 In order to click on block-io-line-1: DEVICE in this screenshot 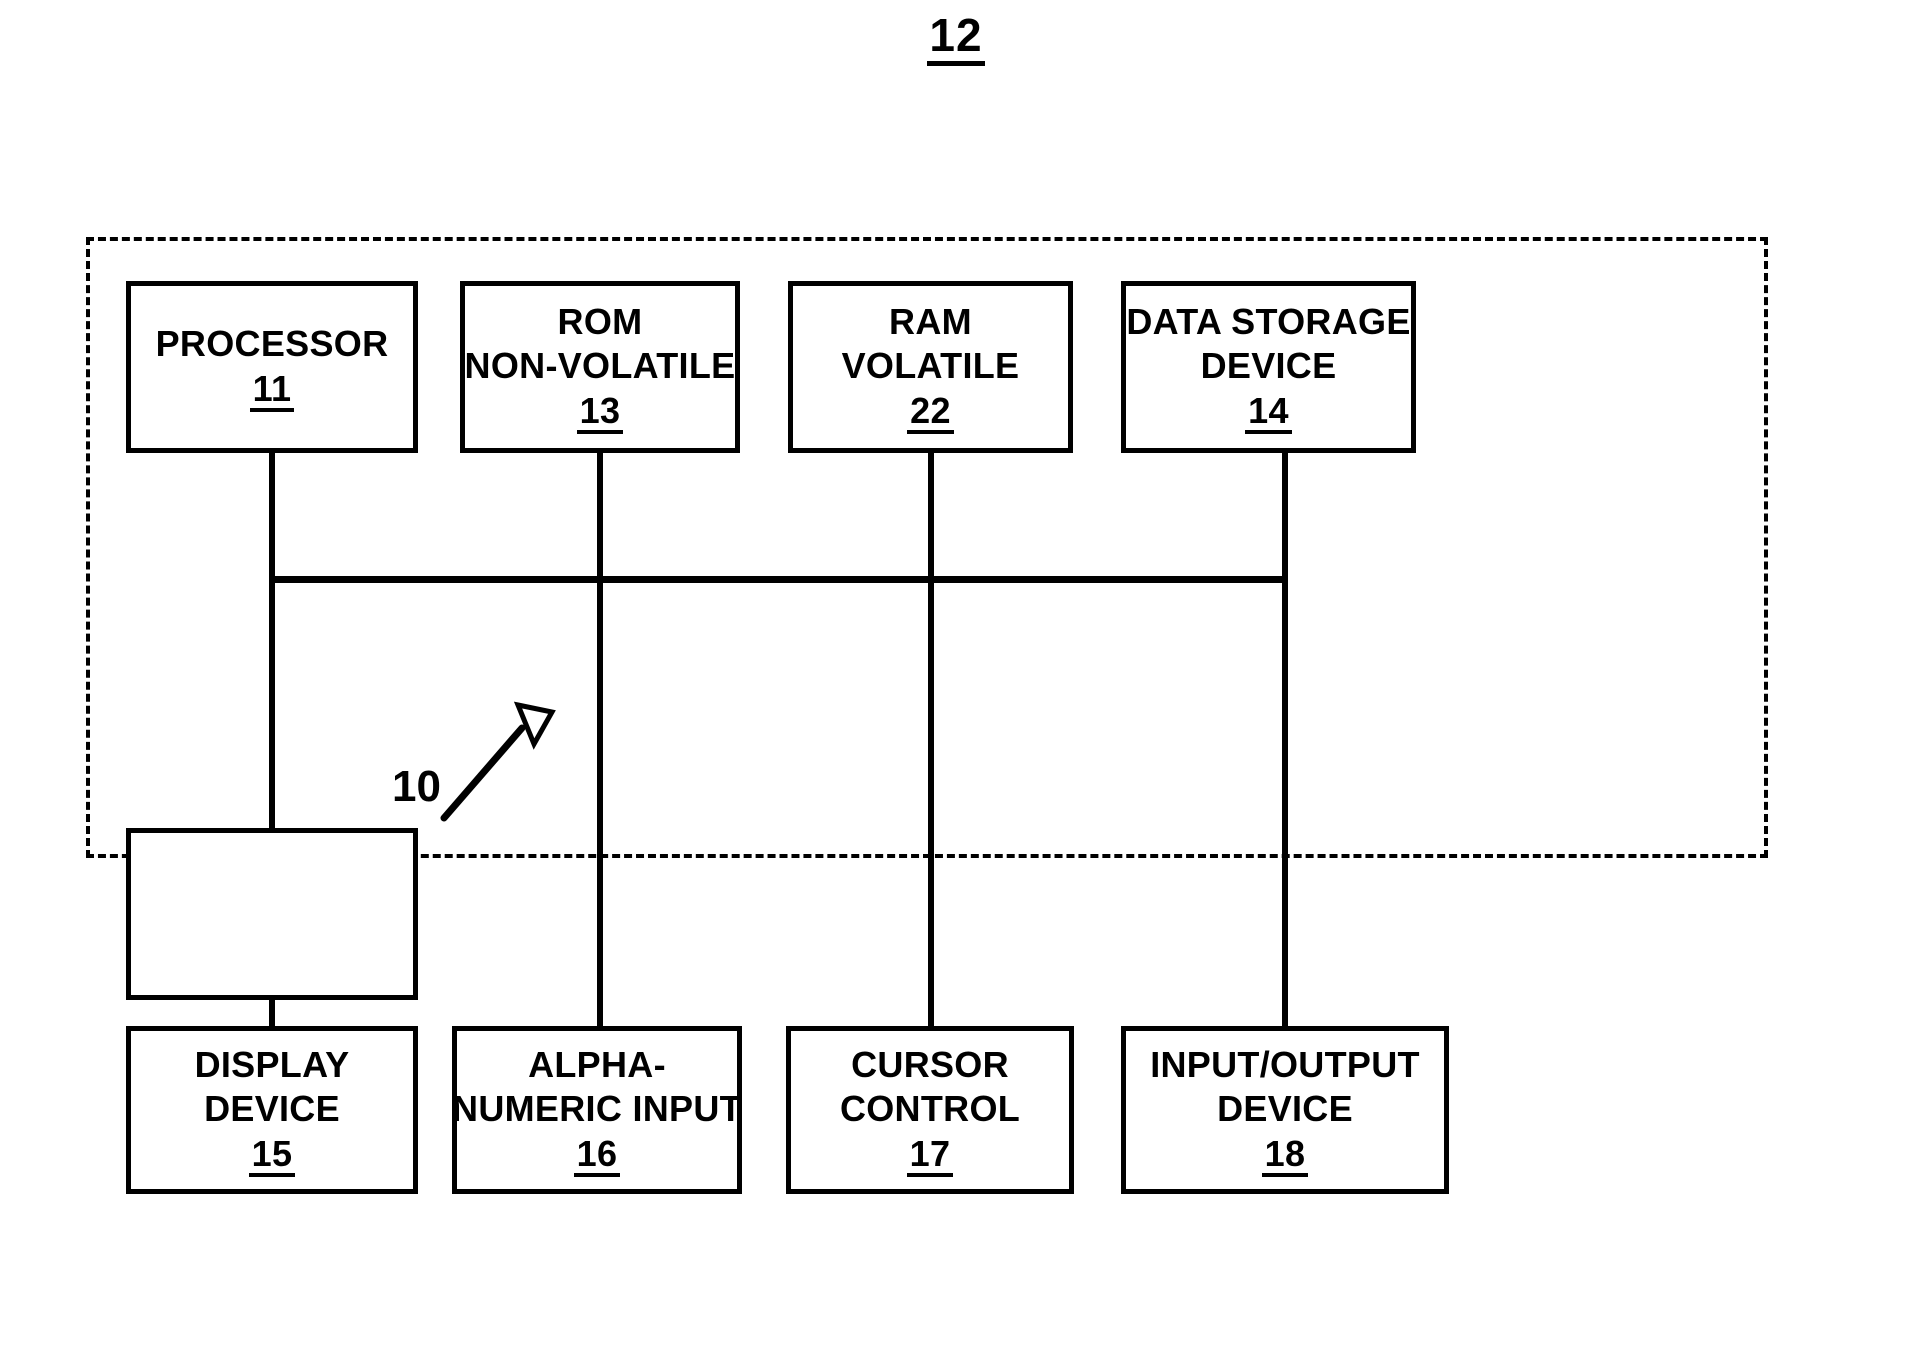, I will do `click(1285, 1108)`.